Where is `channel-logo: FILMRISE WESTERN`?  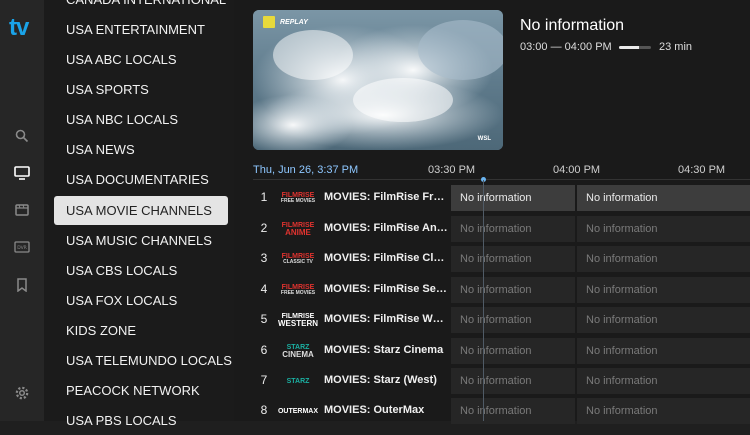
channel-logo: FILMRISE WESTERN is located at coordinates (298, 320).